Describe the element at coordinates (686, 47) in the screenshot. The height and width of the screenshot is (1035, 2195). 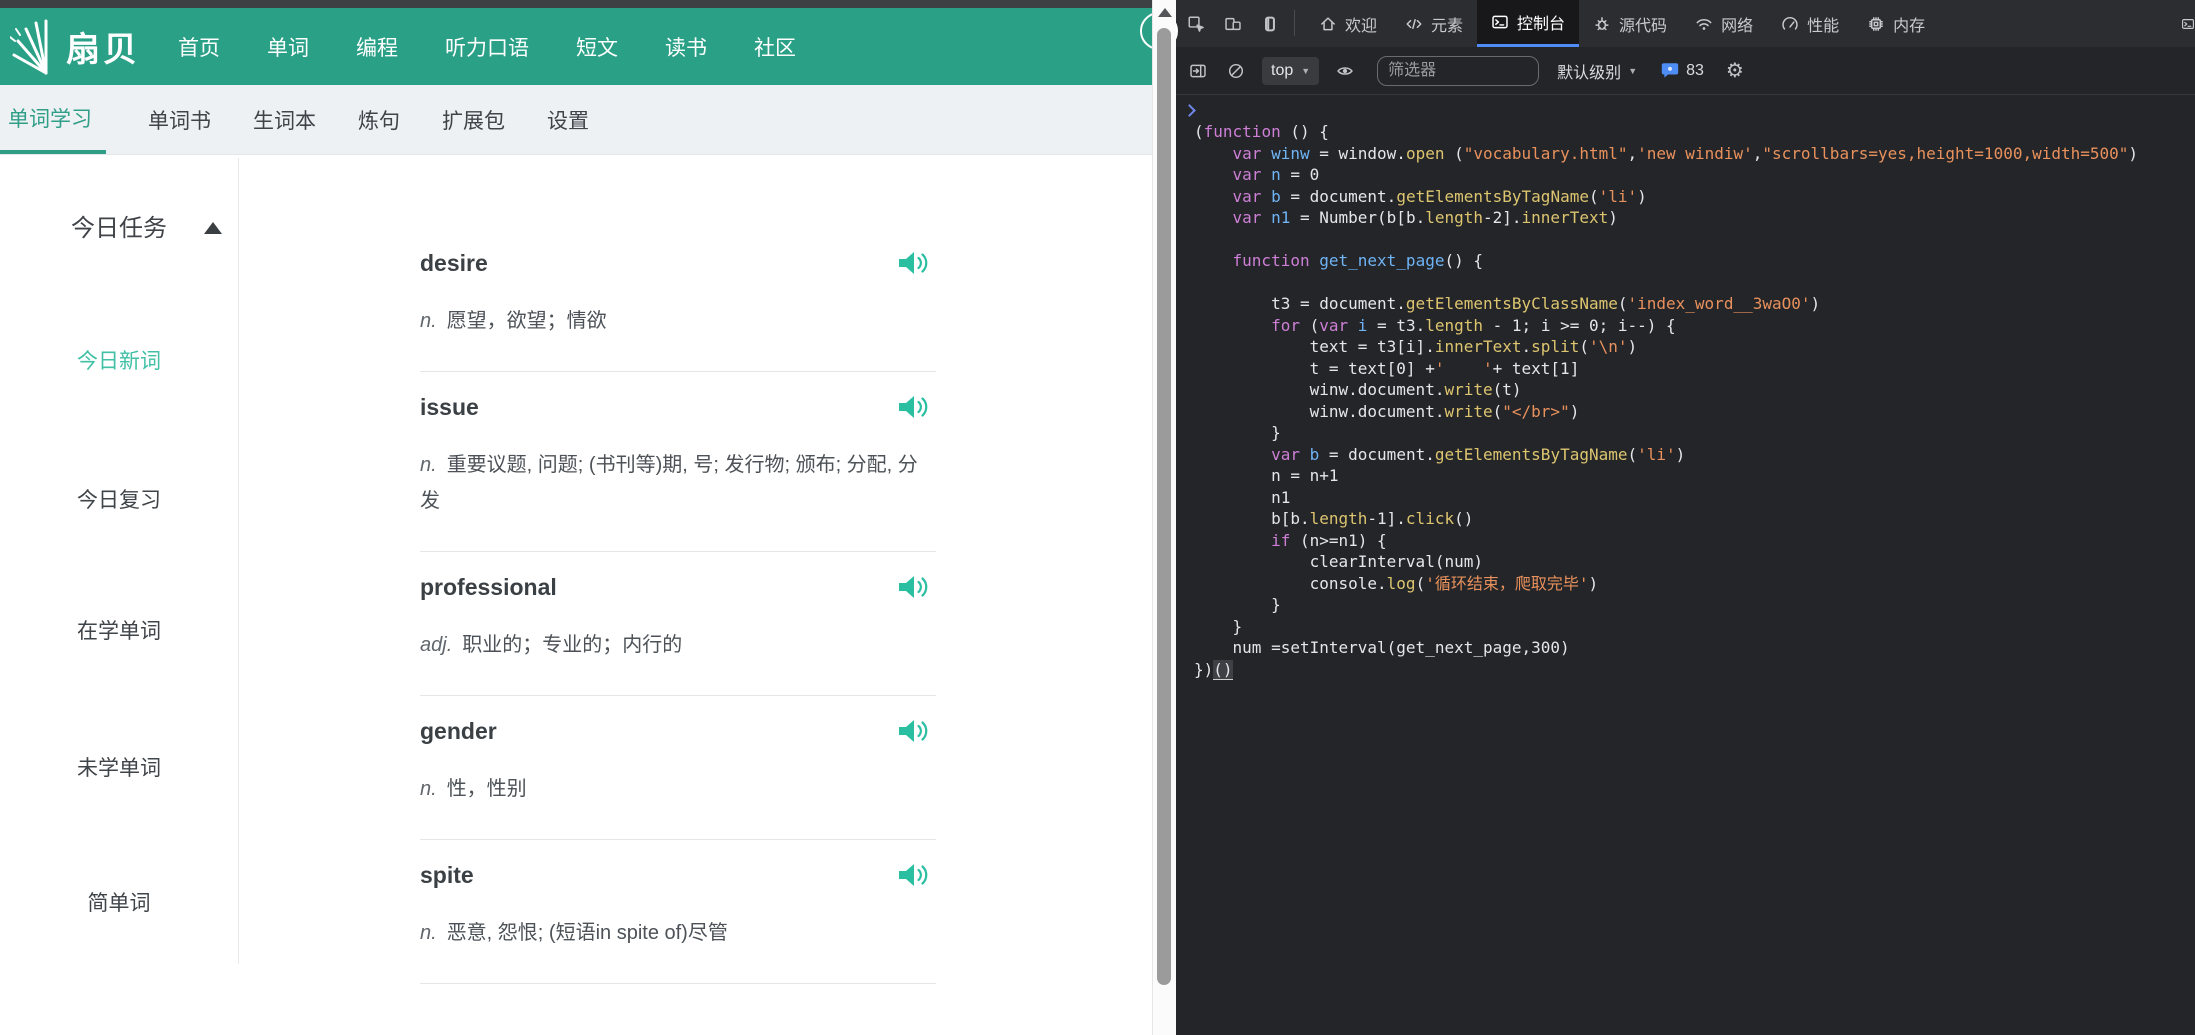
I see `main-nav-item: 读书` at that location.